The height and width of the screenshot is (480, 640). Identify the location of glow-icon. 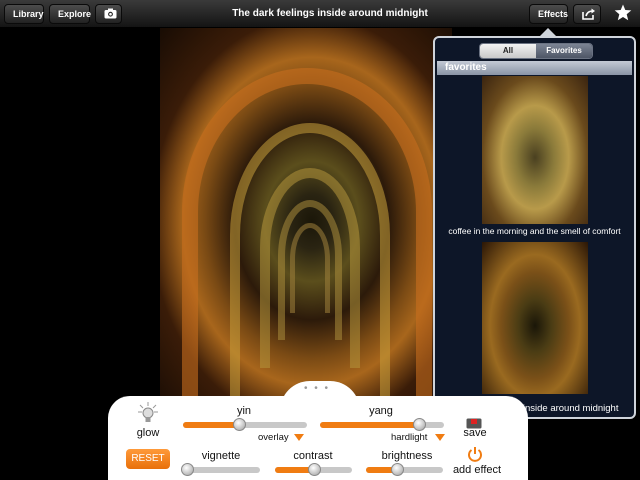
(148, 415).